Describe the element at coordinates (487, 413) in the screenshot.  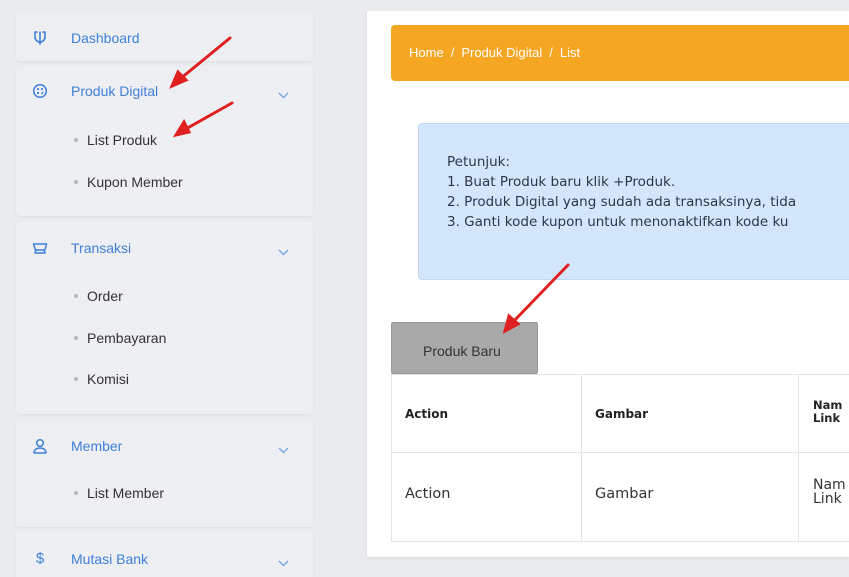
I see `table-header-cell: Action` at that location.